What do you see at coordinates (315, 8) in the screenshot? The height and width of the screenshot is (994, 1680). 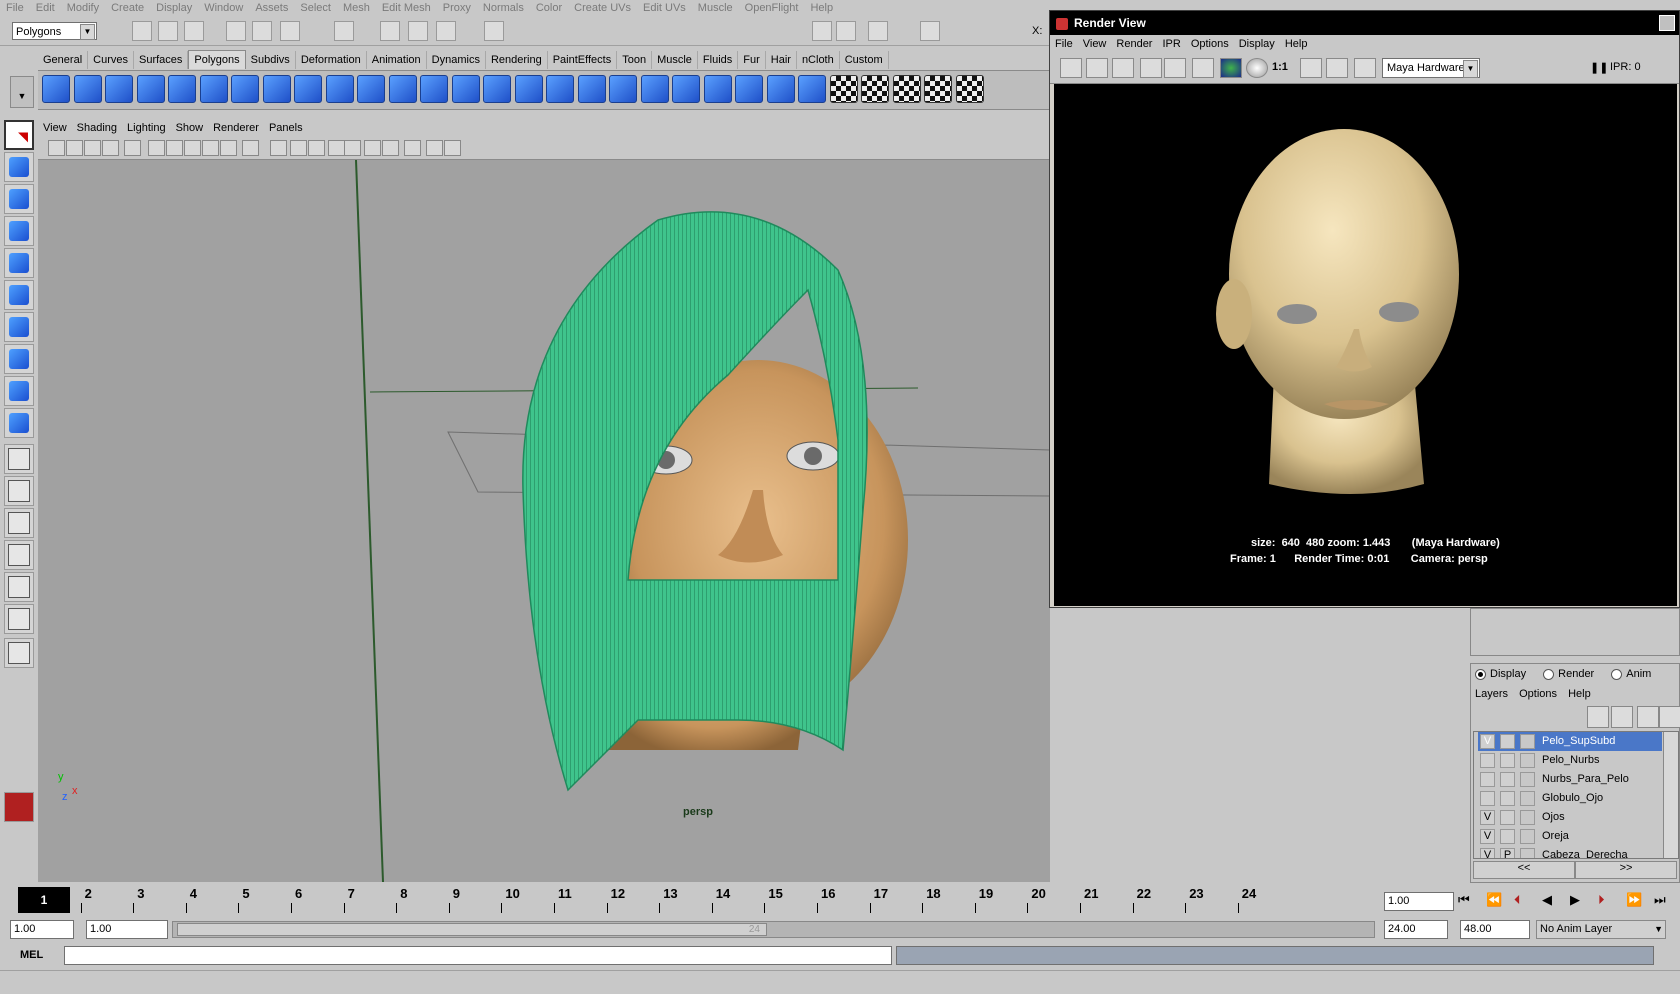 I see `menu-select: Select` at bounding box center [315, 8].